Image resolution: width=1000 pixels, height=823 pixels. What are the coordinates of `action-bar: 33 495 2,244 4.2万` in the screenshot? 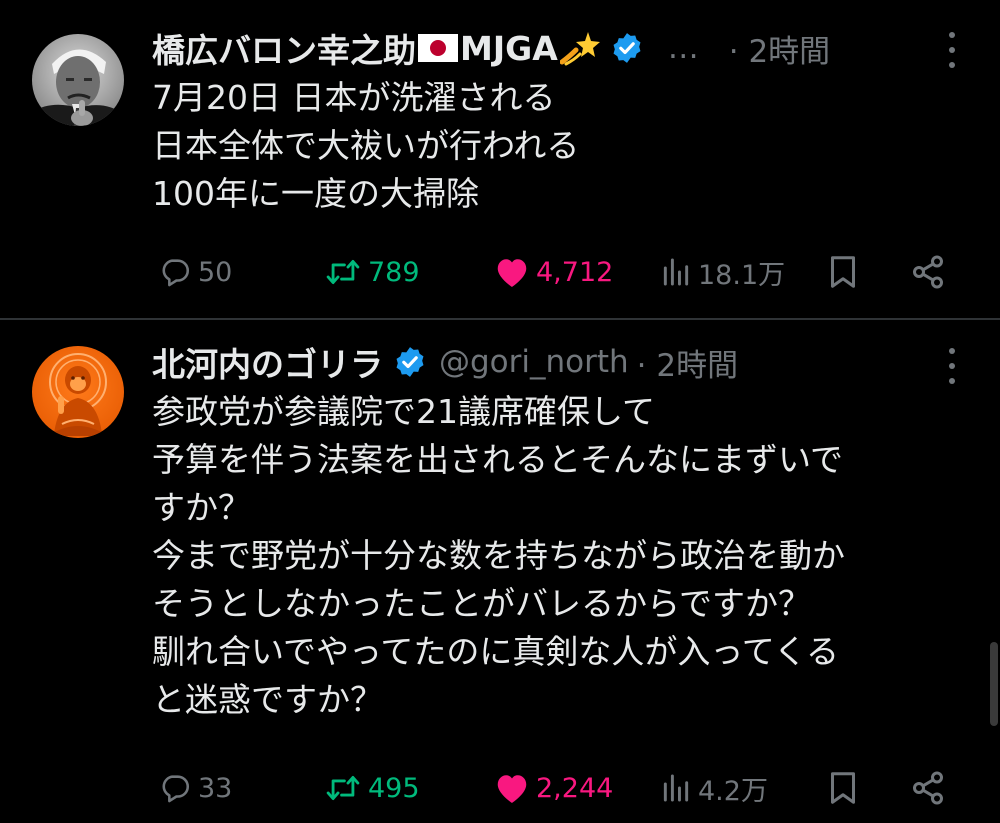 It's located at (561, 788).